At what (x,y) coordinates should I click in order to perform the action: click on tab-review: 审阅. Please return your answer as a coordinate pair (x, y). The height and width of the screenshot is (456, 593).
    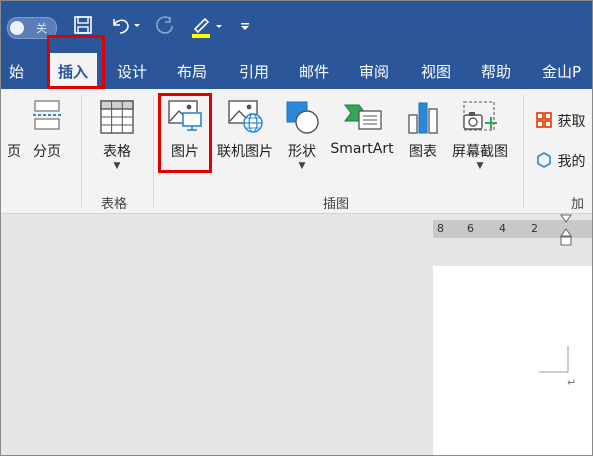
    Looking at the image, I should click on (374, 71).